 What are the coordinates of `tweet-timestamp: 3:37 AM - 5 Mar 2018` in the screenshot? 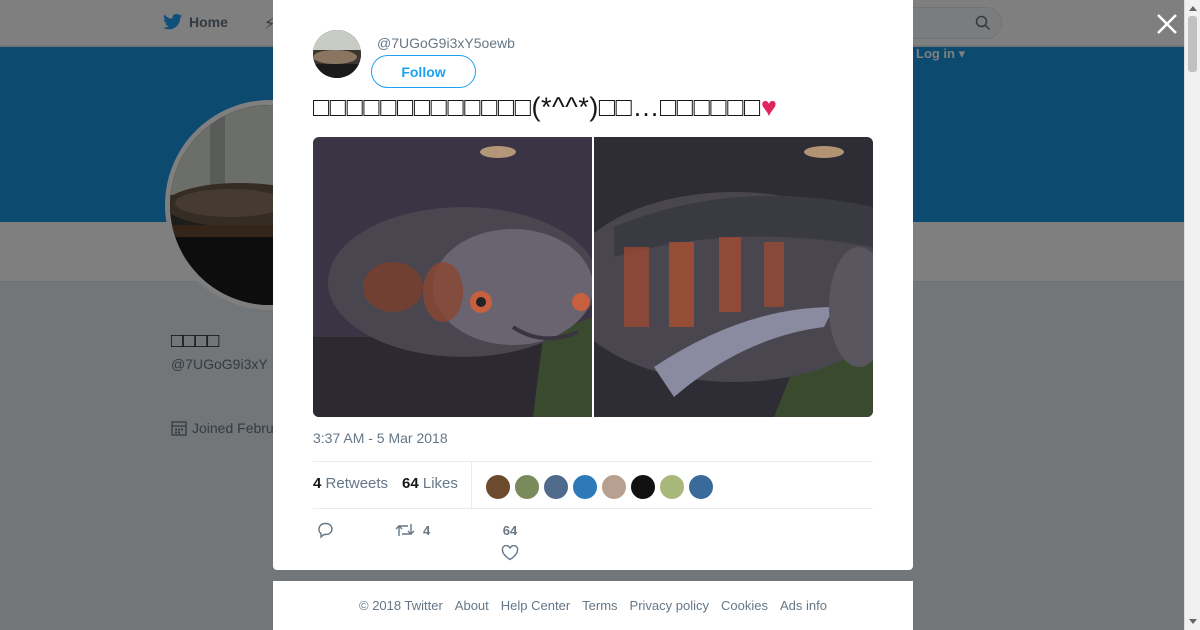 It's located at (380, 438).